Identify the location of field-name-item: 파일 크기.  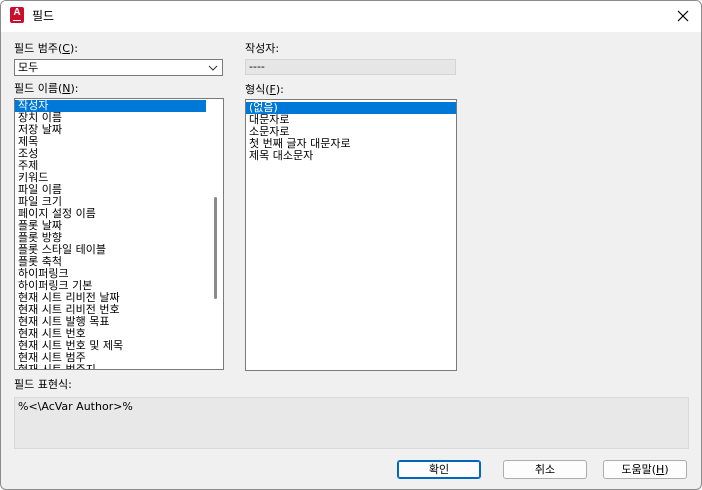
(110, 202).